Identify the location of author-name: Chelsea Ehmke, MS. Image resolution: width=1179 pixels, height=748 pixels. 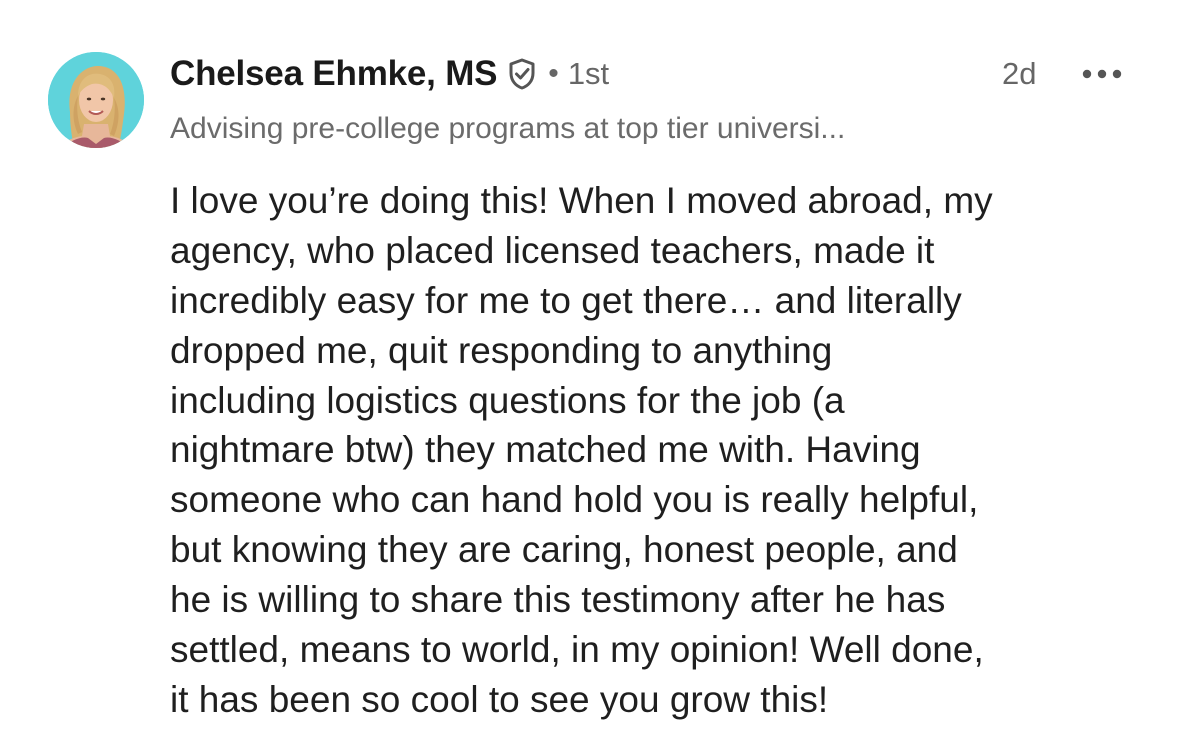
(333, 74).